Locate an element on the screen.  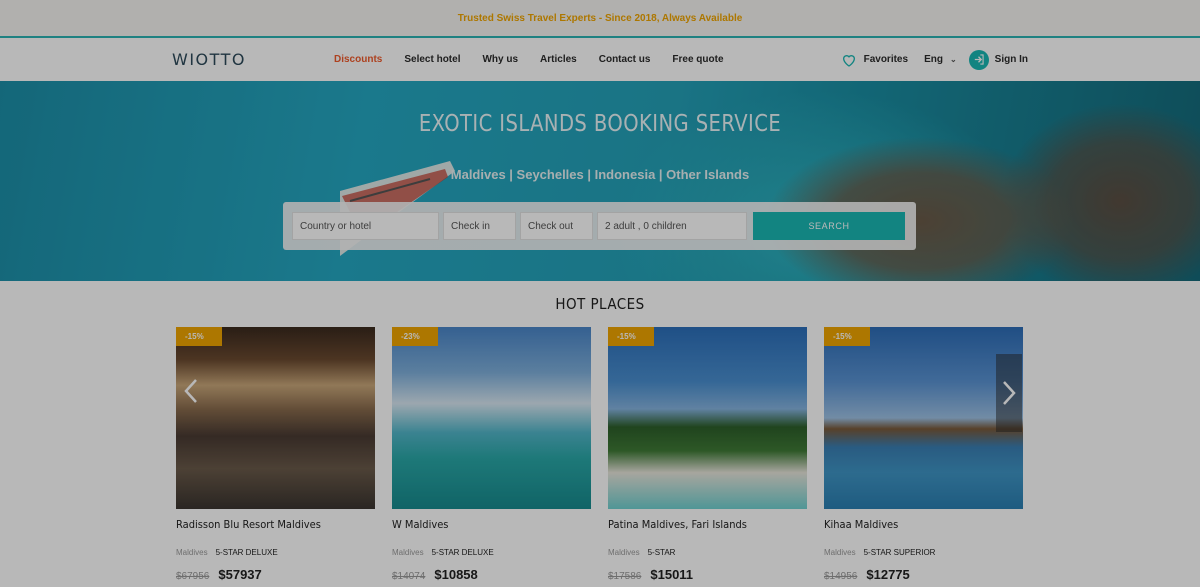
nav-free-quote: Free quote is located at coordinates (697, 59).